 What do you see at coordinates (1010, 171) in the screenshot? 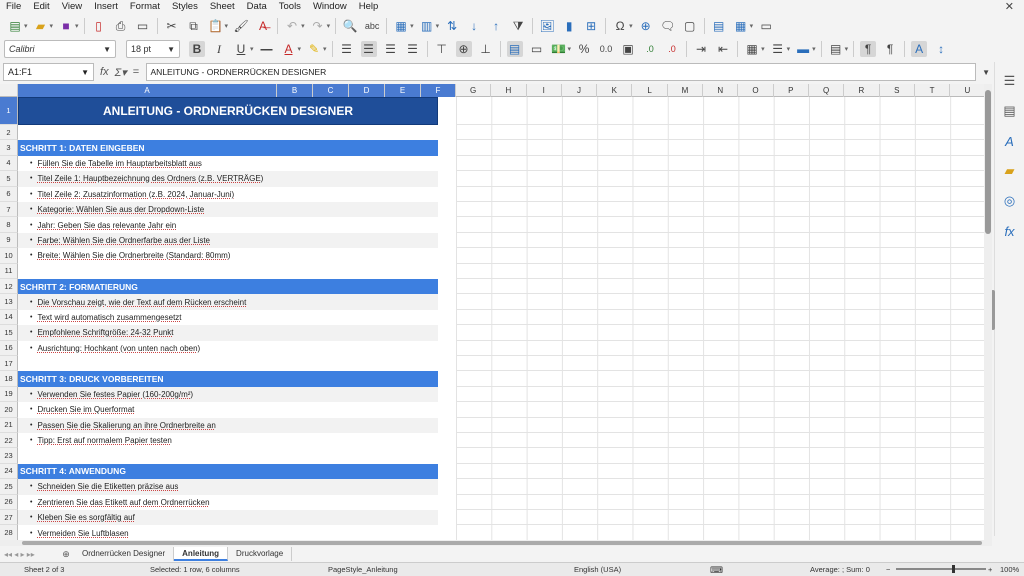
I see `gallery-icon: ▰` at bounding box center [1010, 171].